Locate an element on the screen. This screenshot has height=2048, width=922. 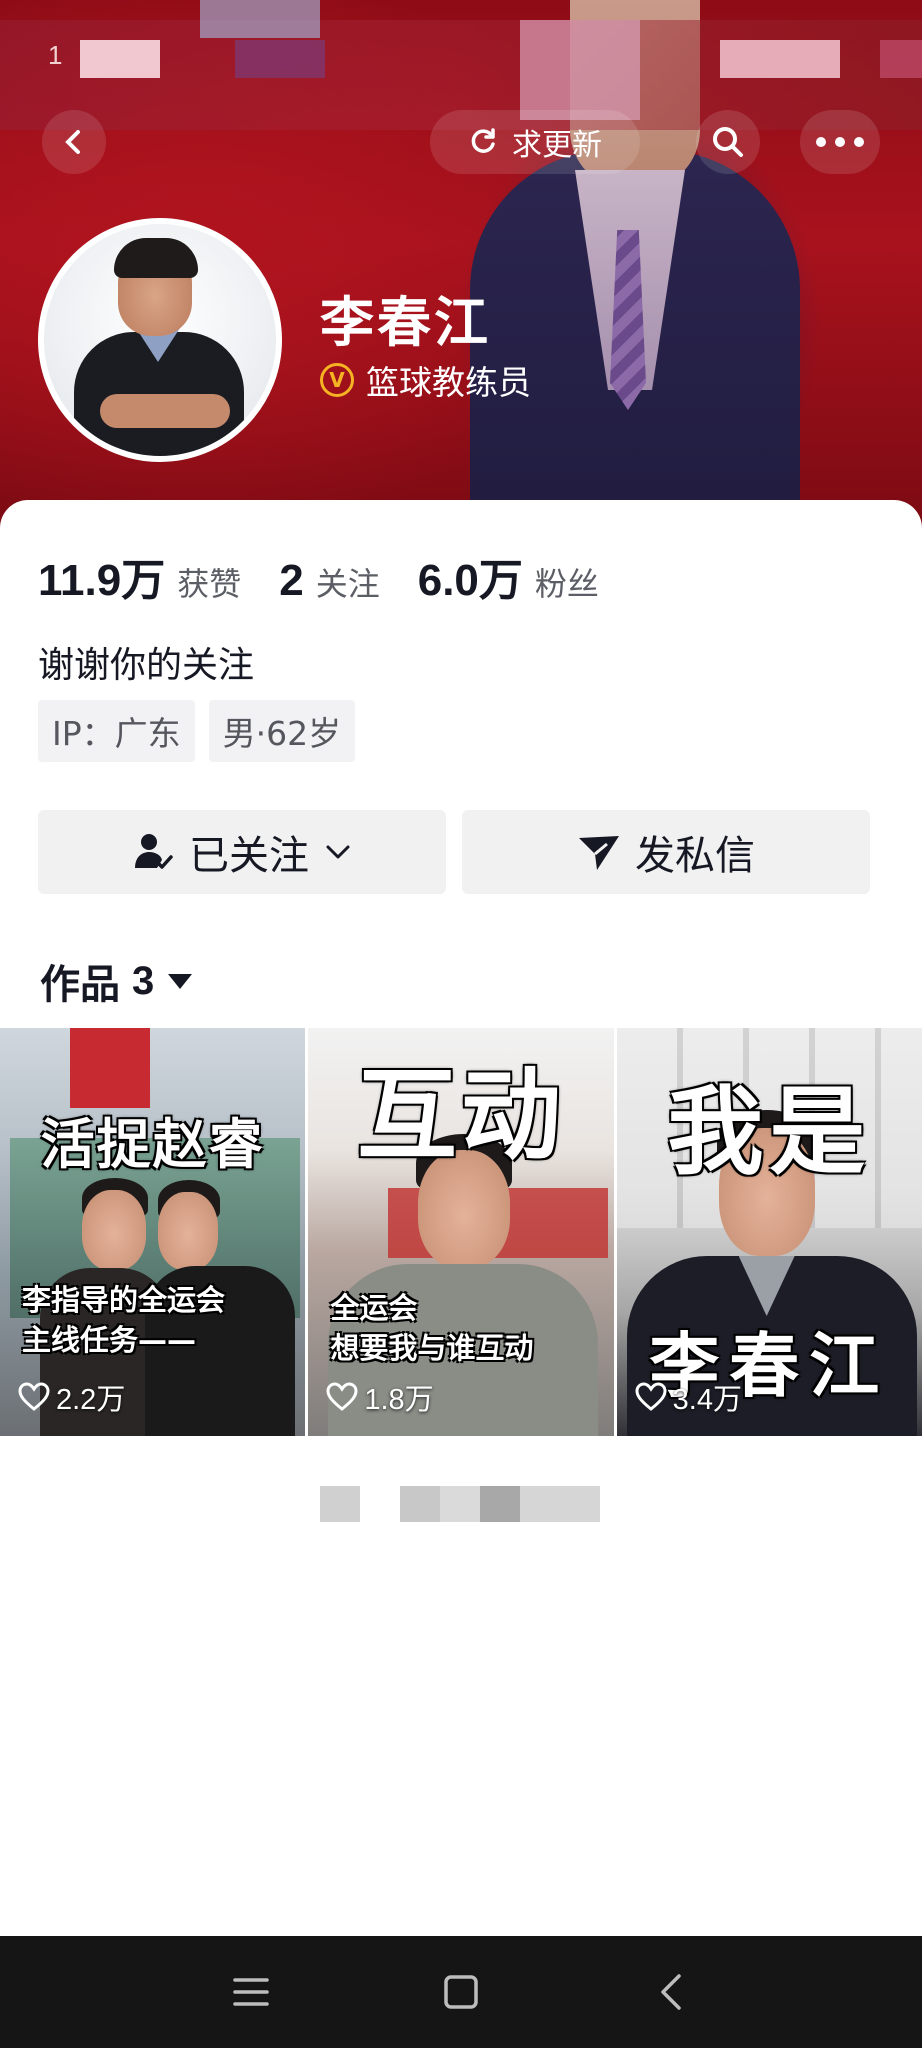
works-tab: 作品 3 is located at coordinates (117, 981).